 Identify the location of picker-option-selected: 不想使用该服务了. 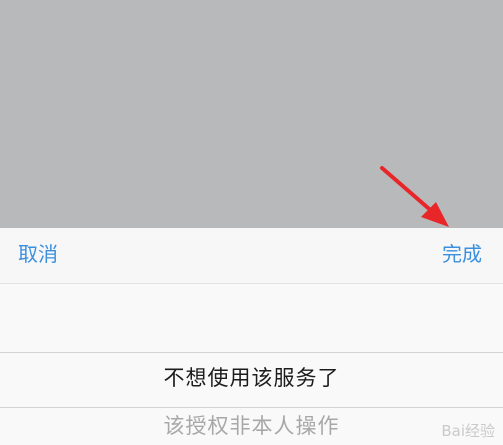
(251, 378).